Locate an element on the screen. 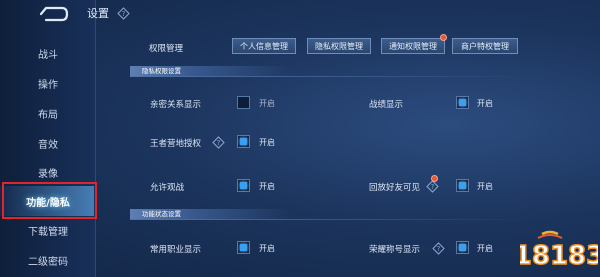 The width and height of the screenshot is (600, 277). sidebar-item-label: 下载管理 is located at coordinates (48, 232).